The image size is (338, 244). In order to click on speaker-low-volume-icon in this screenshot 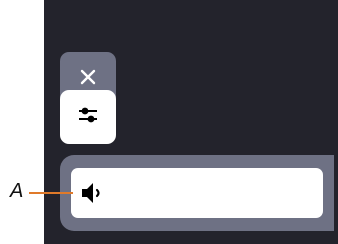, I will do `click(93, 193)`.